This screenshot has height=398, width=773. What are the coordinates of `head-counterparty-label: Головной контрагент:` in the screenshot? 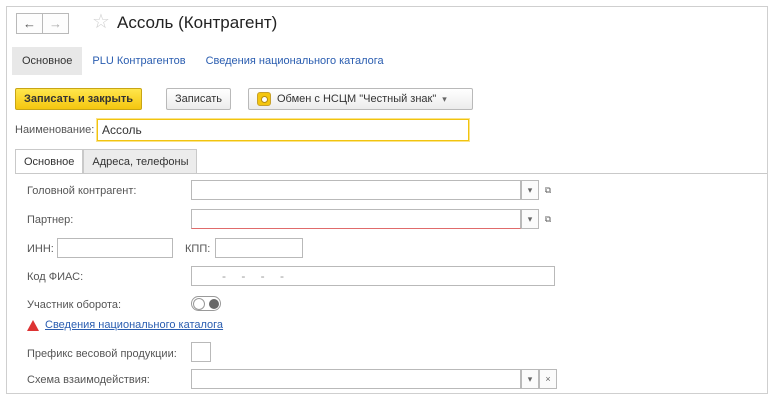 It's located at (82, 191).